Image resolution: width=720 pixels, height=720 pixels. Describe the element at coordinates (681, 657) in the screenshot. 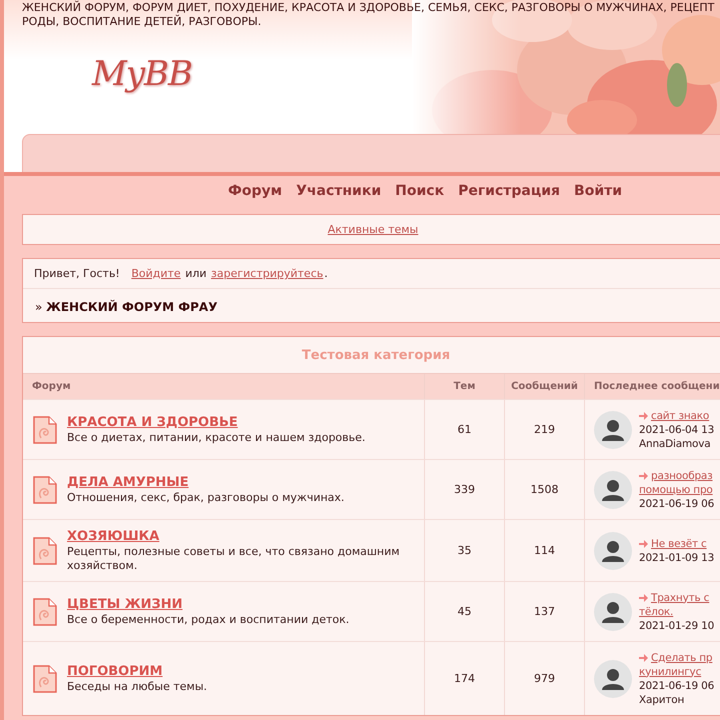

I see `topic-link: Сделать пр` at that location.